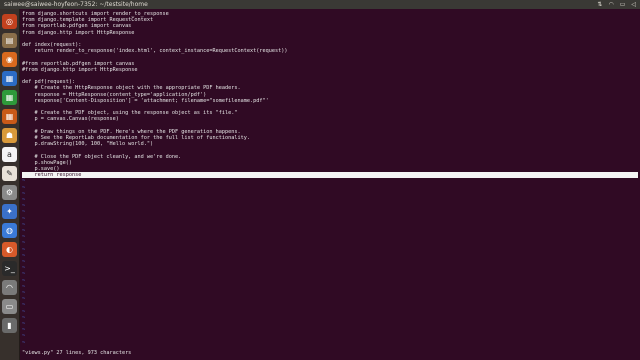 This screenshot has width=640, height=360. I want to click on amazon-icon: a, so click(9, 154).